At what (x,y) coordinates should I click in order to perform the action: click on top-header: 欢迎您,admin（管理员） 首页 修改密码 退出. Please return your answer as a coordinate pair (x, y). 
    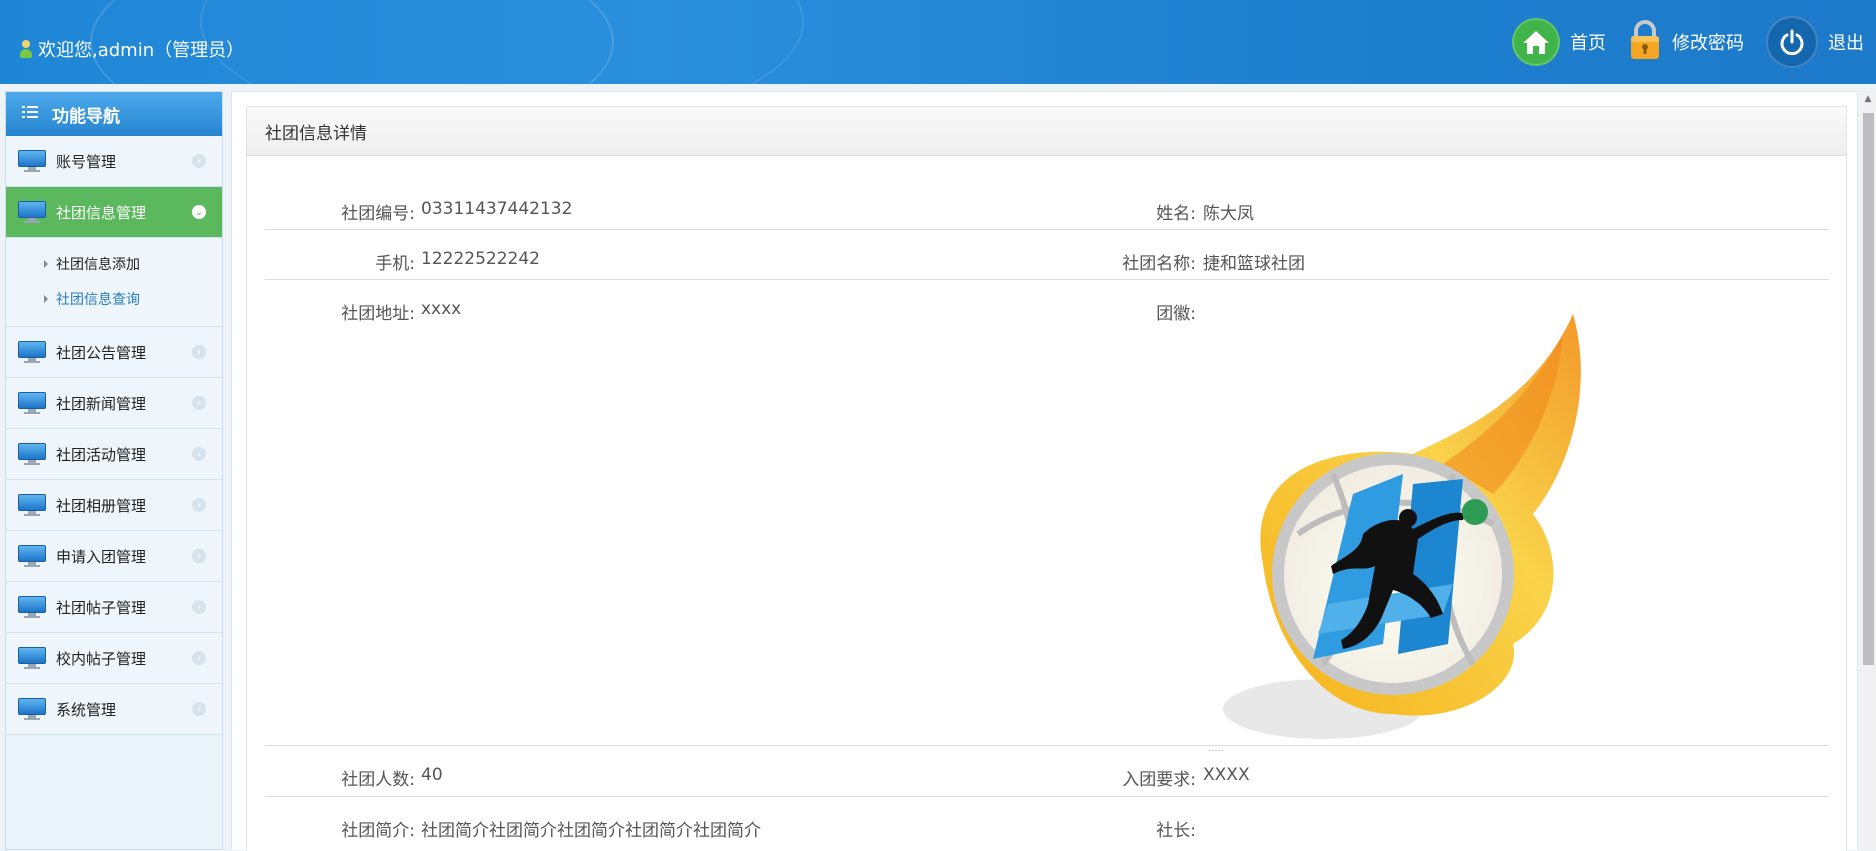
    Looking at the image, I should click on (938, 42).